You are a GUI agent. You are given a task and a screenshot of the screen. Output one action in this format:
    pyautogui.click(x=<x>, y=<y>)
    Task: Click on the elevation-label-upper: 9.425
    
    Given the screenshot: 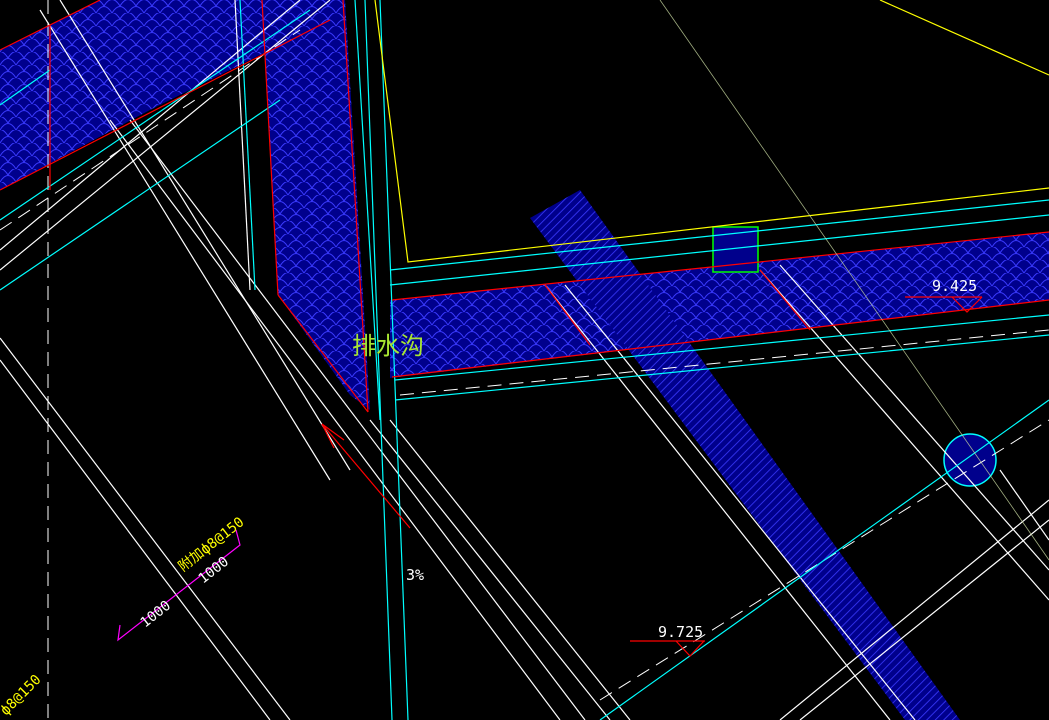 What is the action you would take?
    pyautogui.click(x=954, y=286)
    